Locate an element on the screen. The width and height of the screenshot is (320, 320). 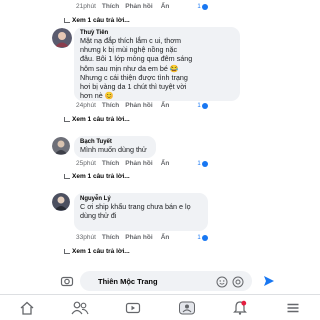
camera-icon is located at coordinates (67, 281).